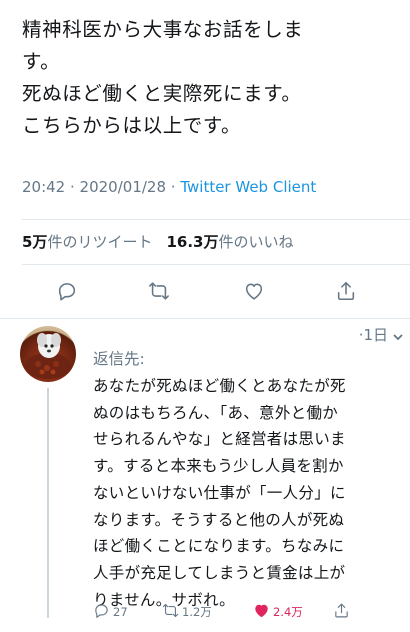  I want to click on avatar, so click(48, 354).